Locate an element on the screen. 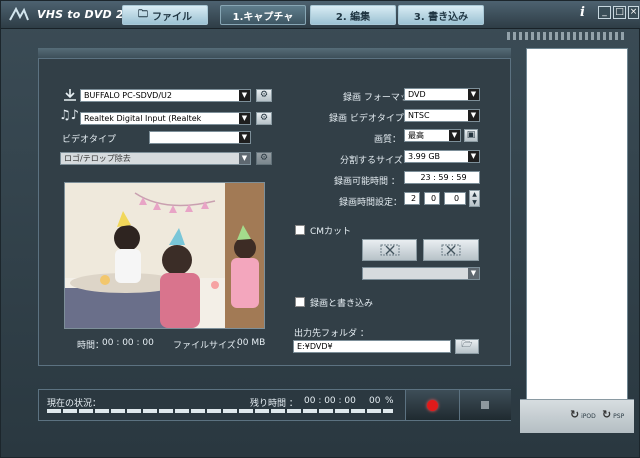 The height and width of the screenshot is (458, 640). tab-file: 🗀 ファイル is located at coordinates (165, 15).